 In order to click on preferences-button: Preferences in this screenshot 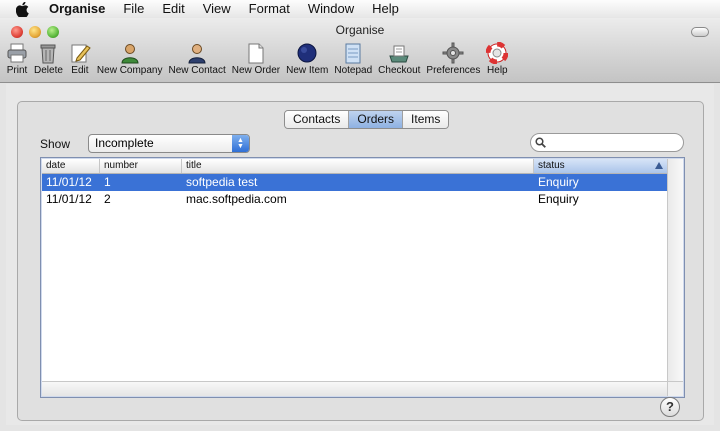, I will do `click(453, 59)`.